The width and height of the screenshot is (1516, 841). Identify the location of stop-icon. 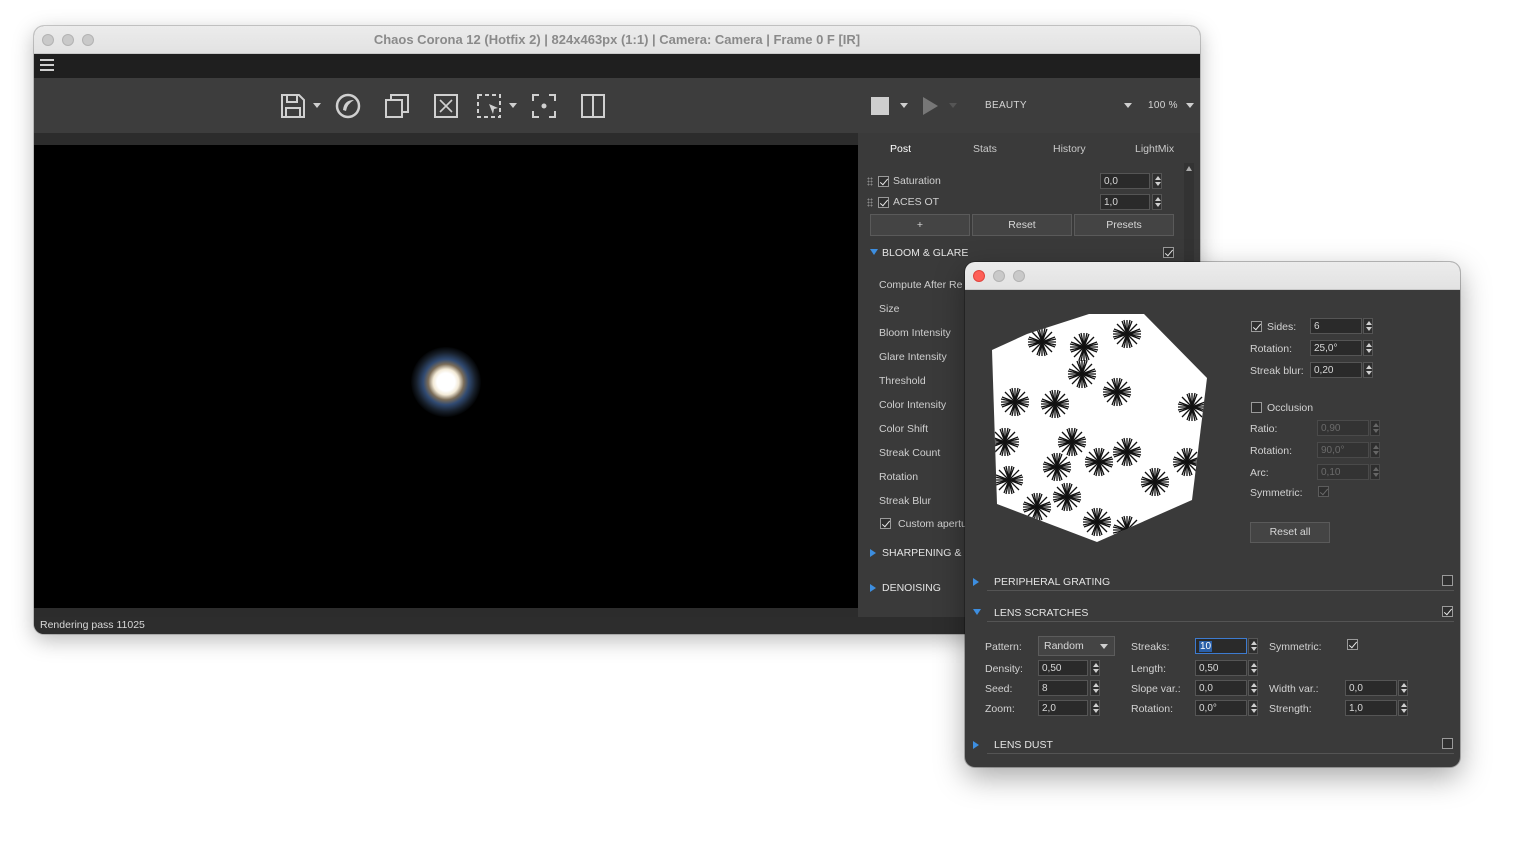
(880, 106).